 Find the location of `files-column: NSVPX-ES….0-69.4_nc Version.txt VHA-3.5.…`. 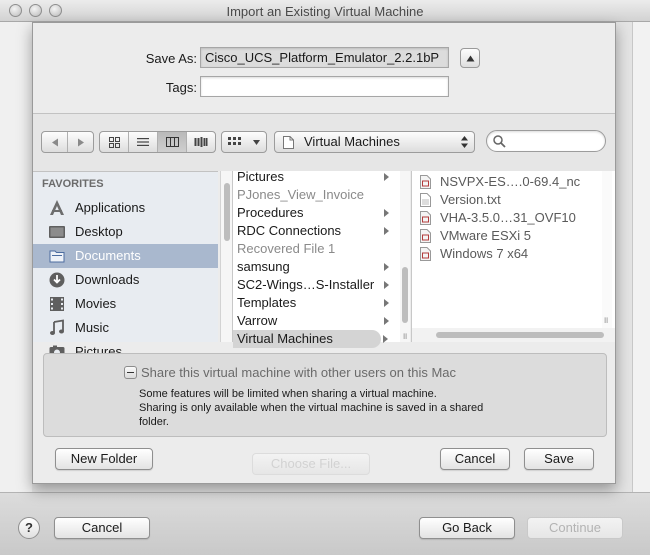

files-column: NSVPX-ES….0-69.4_nc Version.txt VHA-3.5.… is located at coordinates (513, 256).